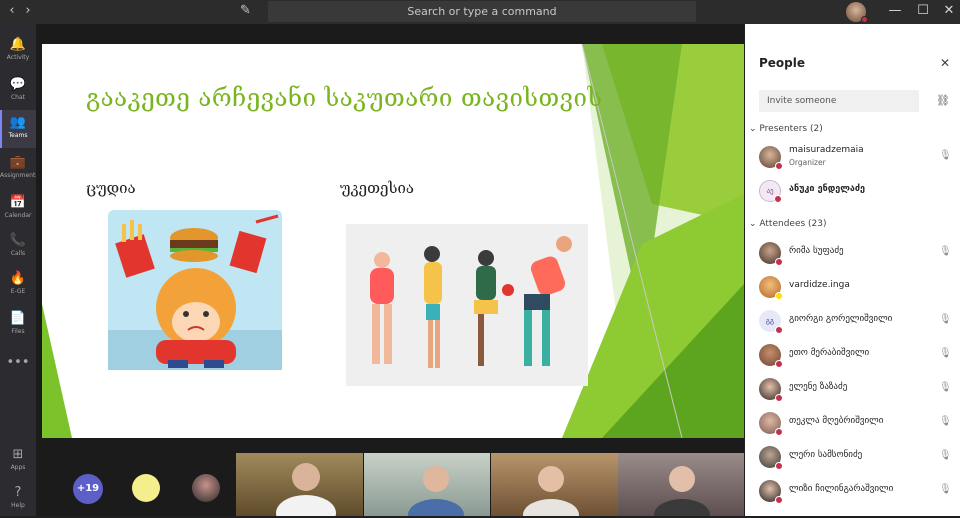 The image size is (960, 518). What do you see at coordinates (18, 84) in the screenshot?
I see `chat-icon: 💬` at bounding box center [18, 84].